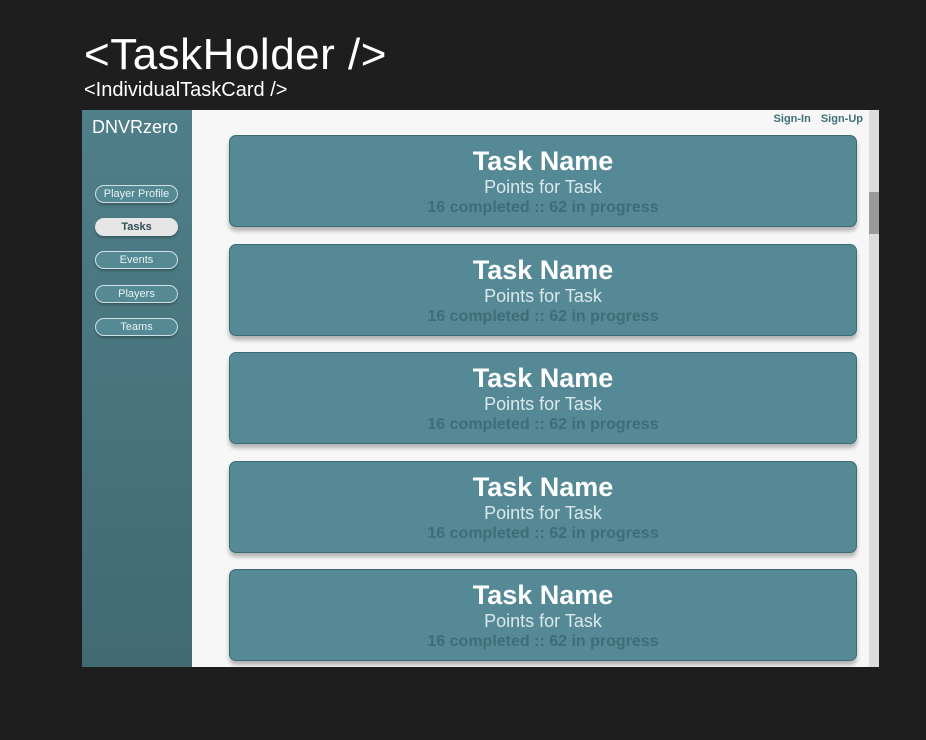 The height and width of the screenshot is (740, 926). What do you see at coordinates (136, 227) in the screenshot?
I see `nav-tasks-button: Tasks` at bounding box center [136, 227].